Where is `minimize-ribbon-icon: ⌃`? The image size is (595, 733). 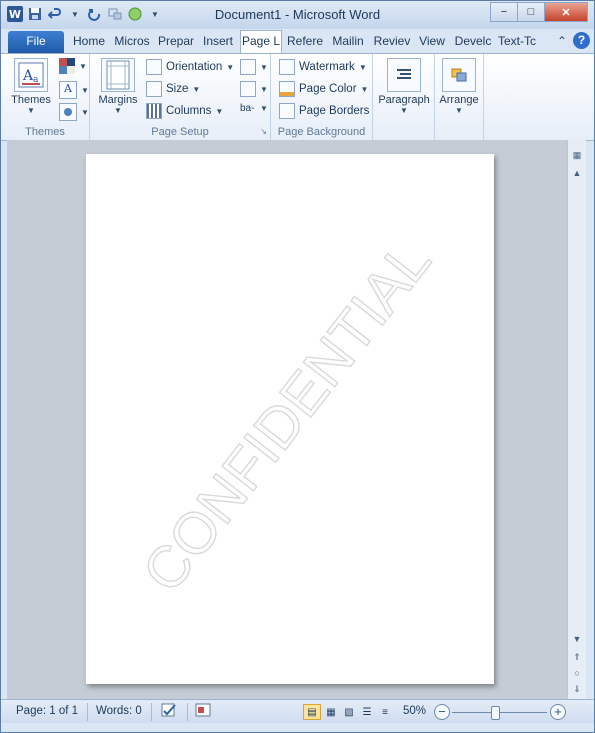
minimize-ribbon-icon: ⌃ is located at coordinates (562, 41).